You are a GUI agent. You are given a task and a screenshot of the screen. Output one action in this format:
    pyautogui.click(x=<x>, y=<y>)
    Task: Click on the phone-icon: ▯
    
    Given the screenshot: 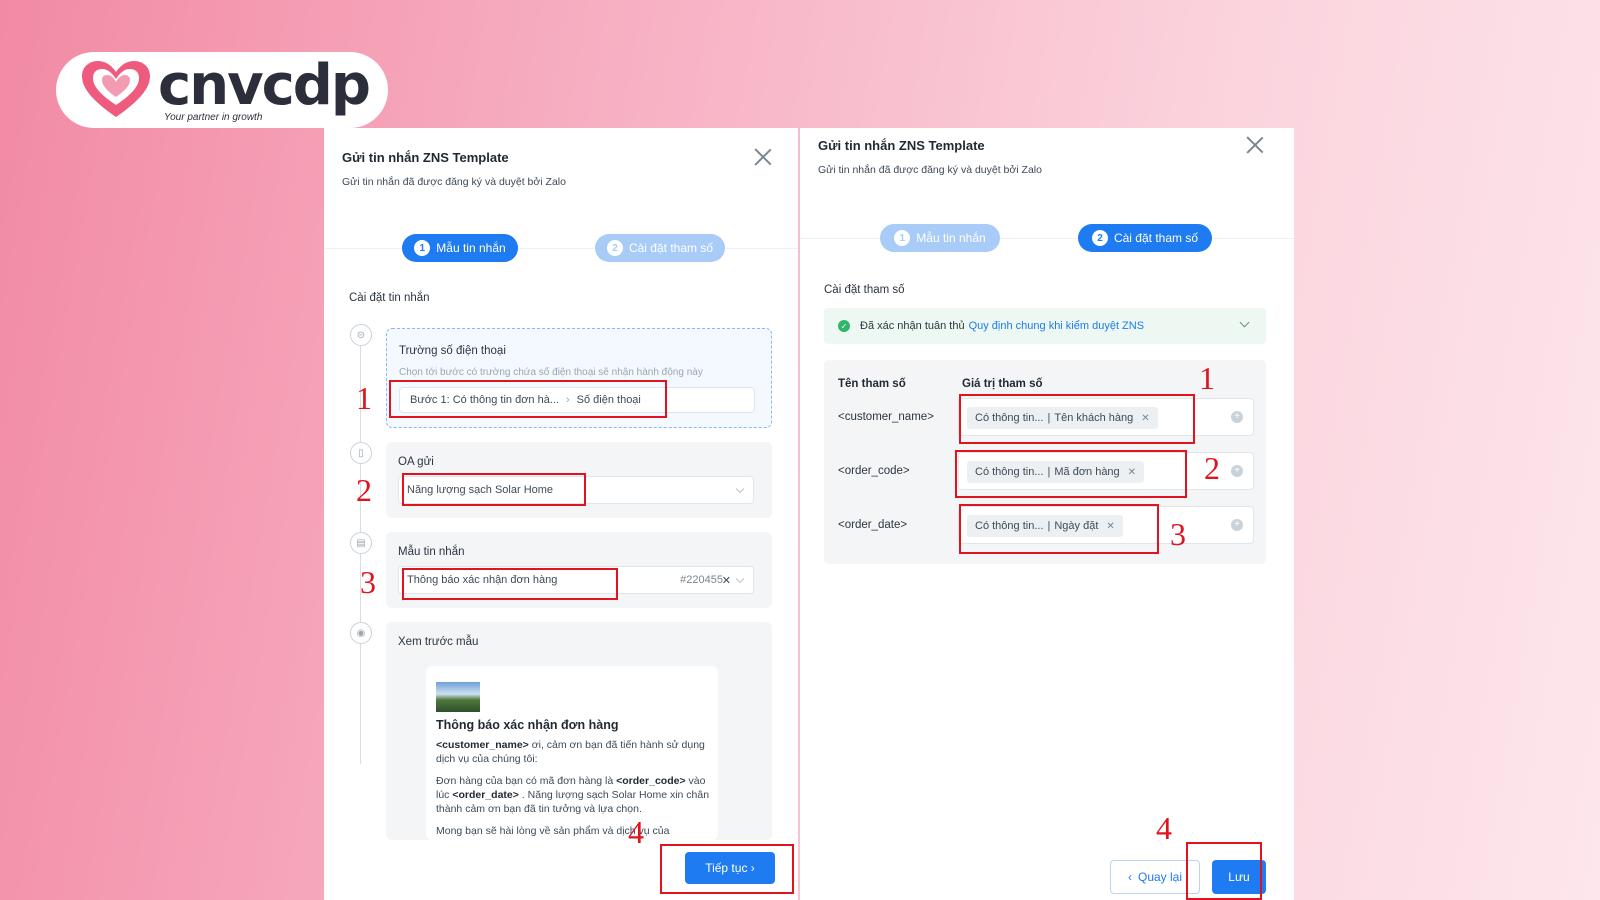 What is the action you would take?
    pyautogui.click(x=361, y=453)
    